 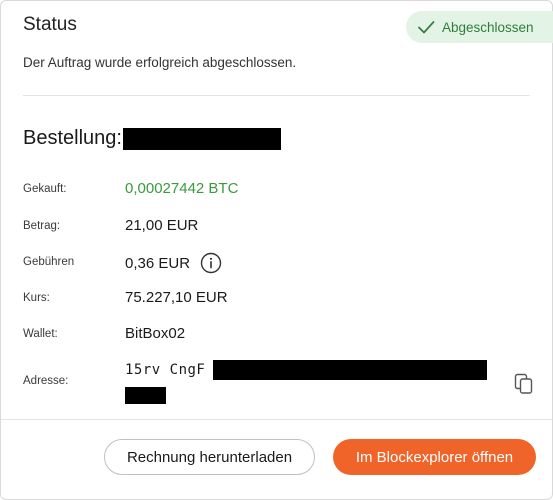 I want to click on rate-label: Kurs:, so click(x=36, y=298).